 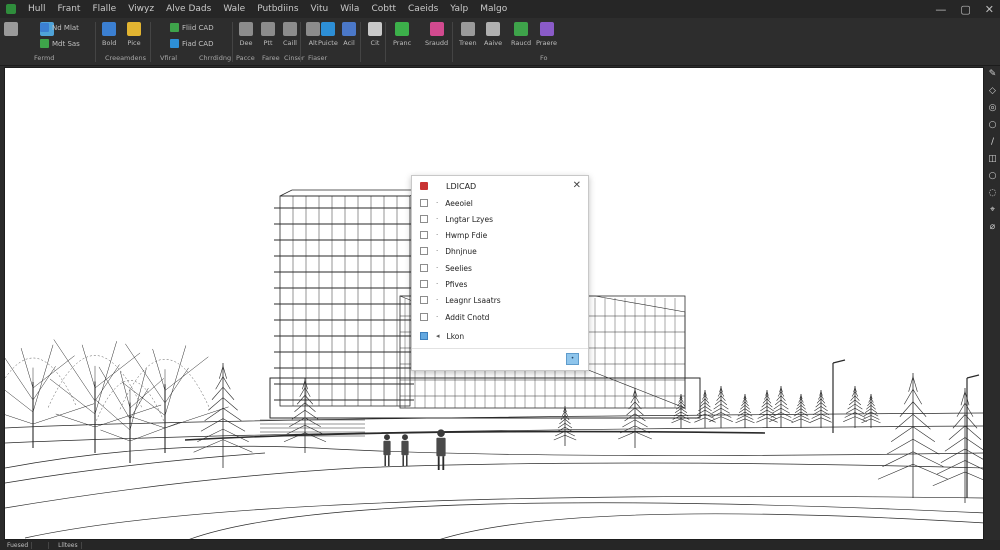 I want to click on ribbon-button-15: Raucd, so click(x=521, y=34).